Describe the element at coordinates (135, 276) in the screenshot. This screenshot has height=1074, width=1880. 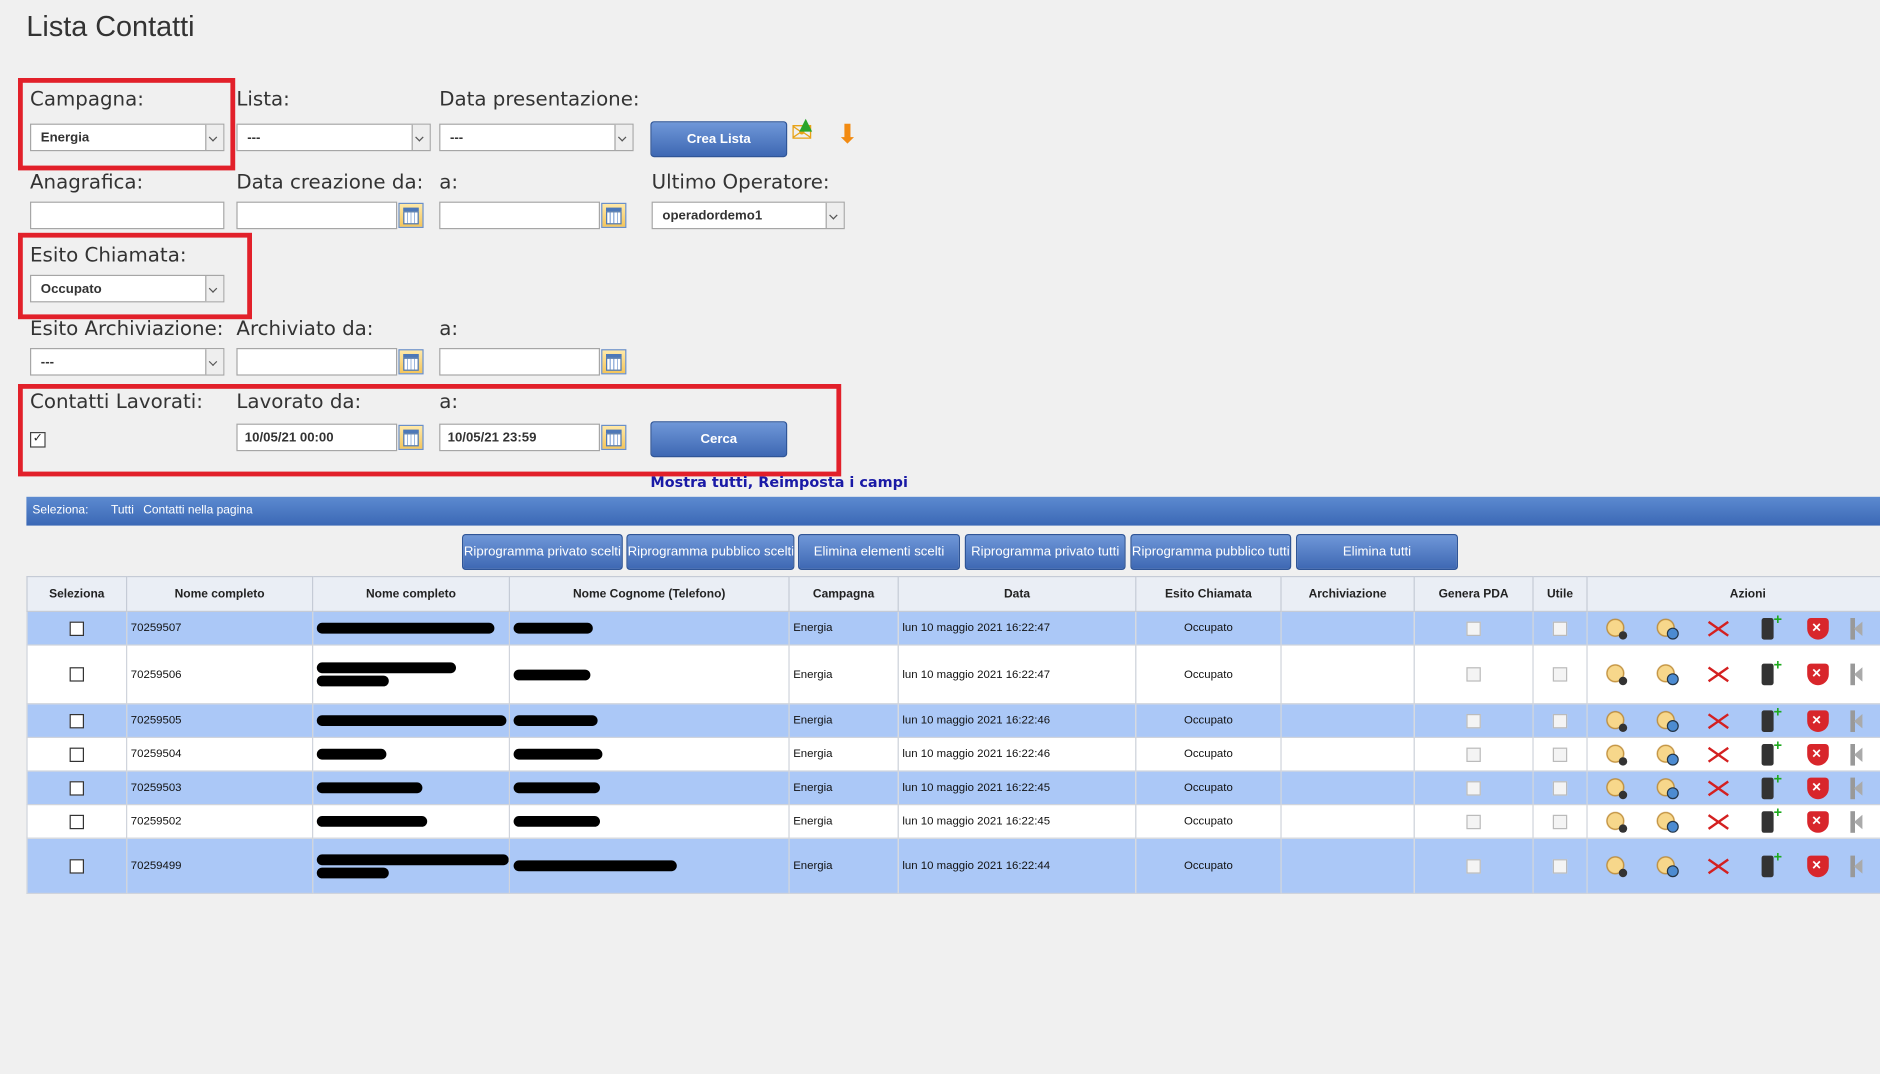
I see `highlight-box-esito-chiamata` at that location.